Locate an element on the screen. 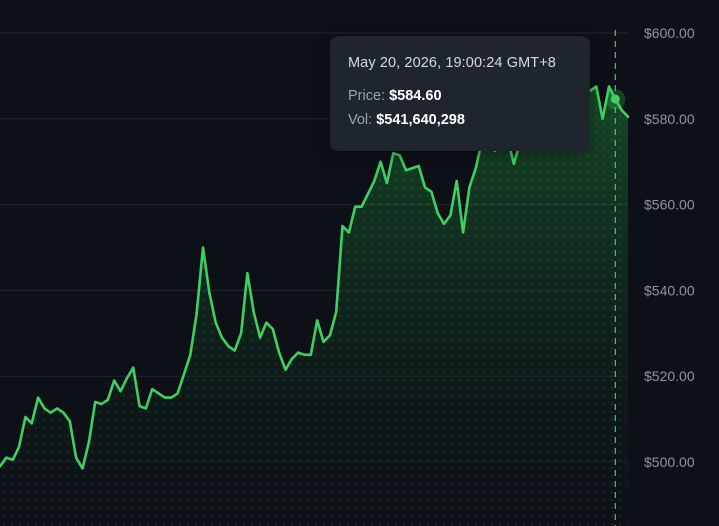  y-tick-label: $580.00 is located at coordinates (669, 119).